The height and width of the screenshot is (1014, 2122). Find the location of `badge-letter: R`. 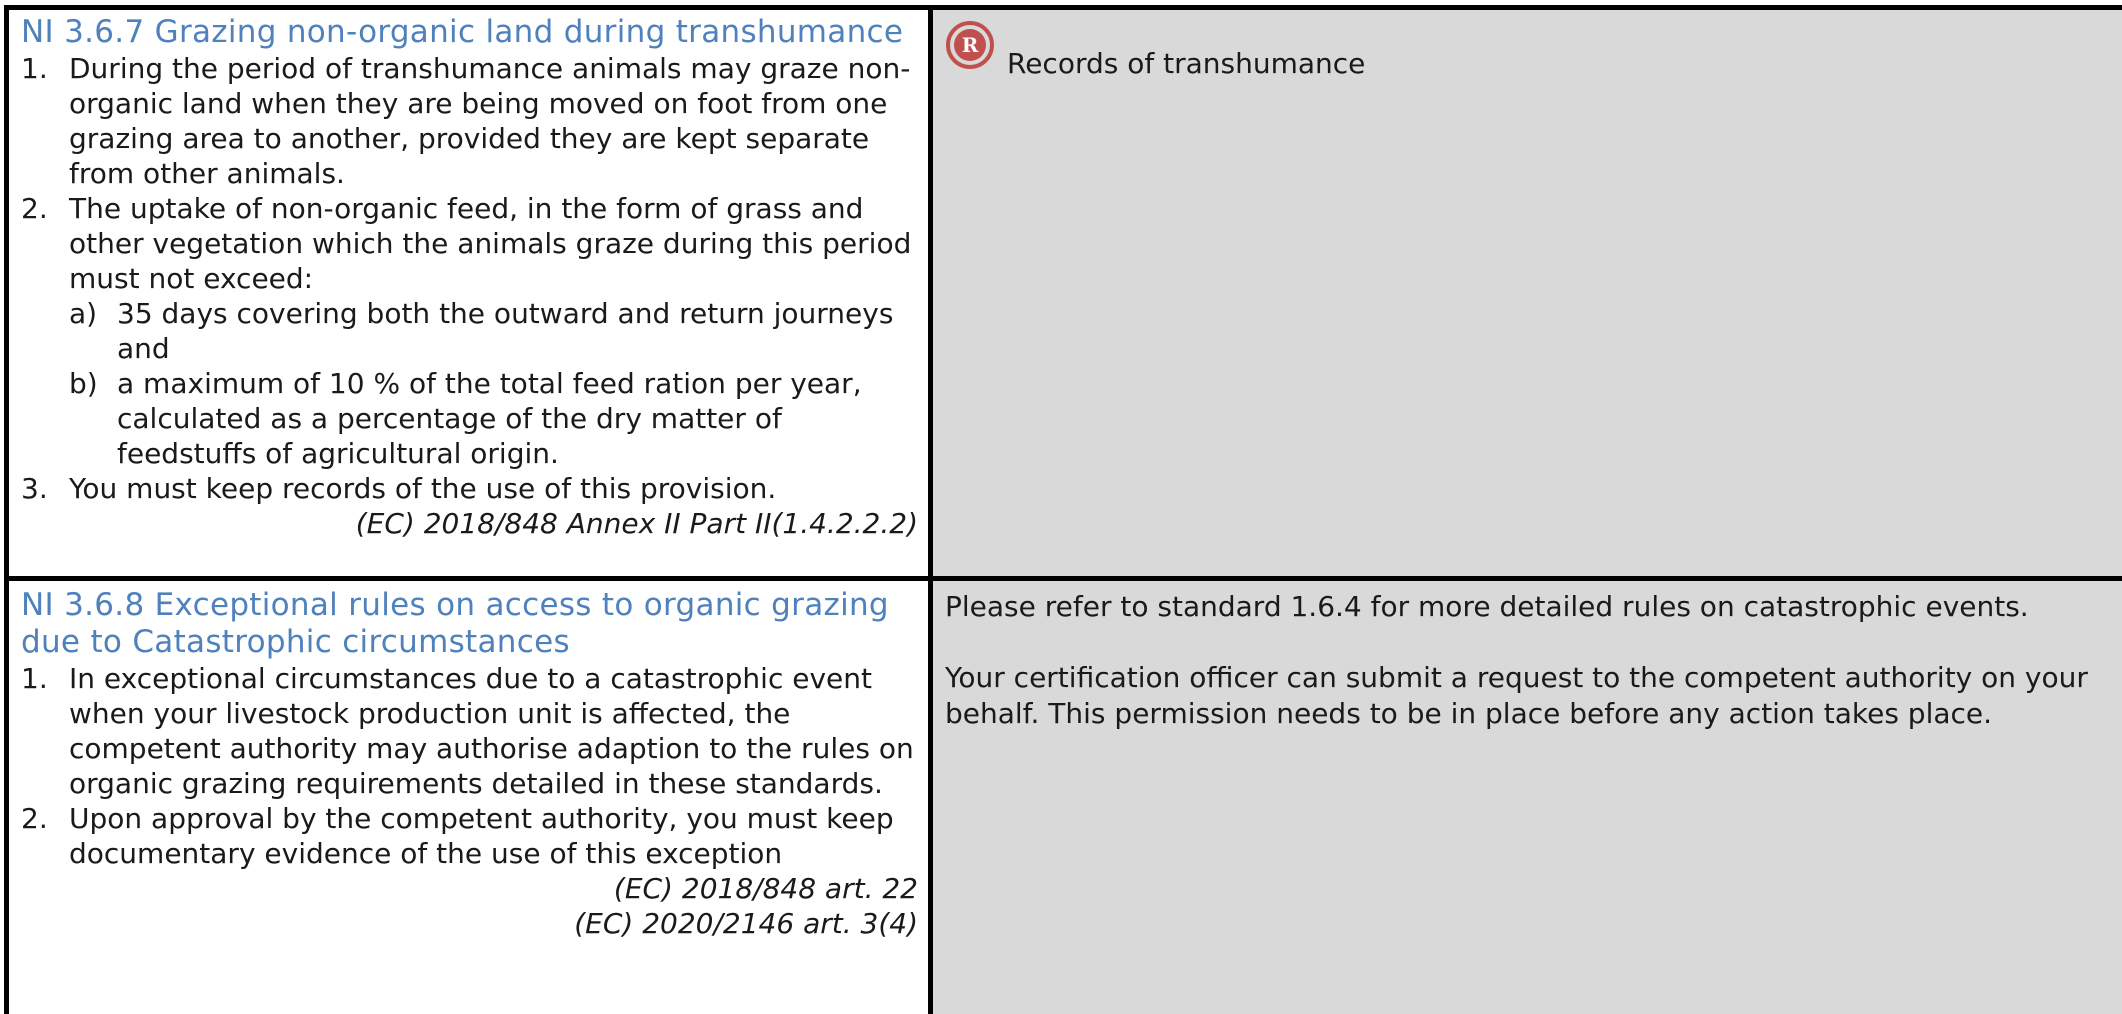

badge-letter: R is located at coordinates (970, 45).